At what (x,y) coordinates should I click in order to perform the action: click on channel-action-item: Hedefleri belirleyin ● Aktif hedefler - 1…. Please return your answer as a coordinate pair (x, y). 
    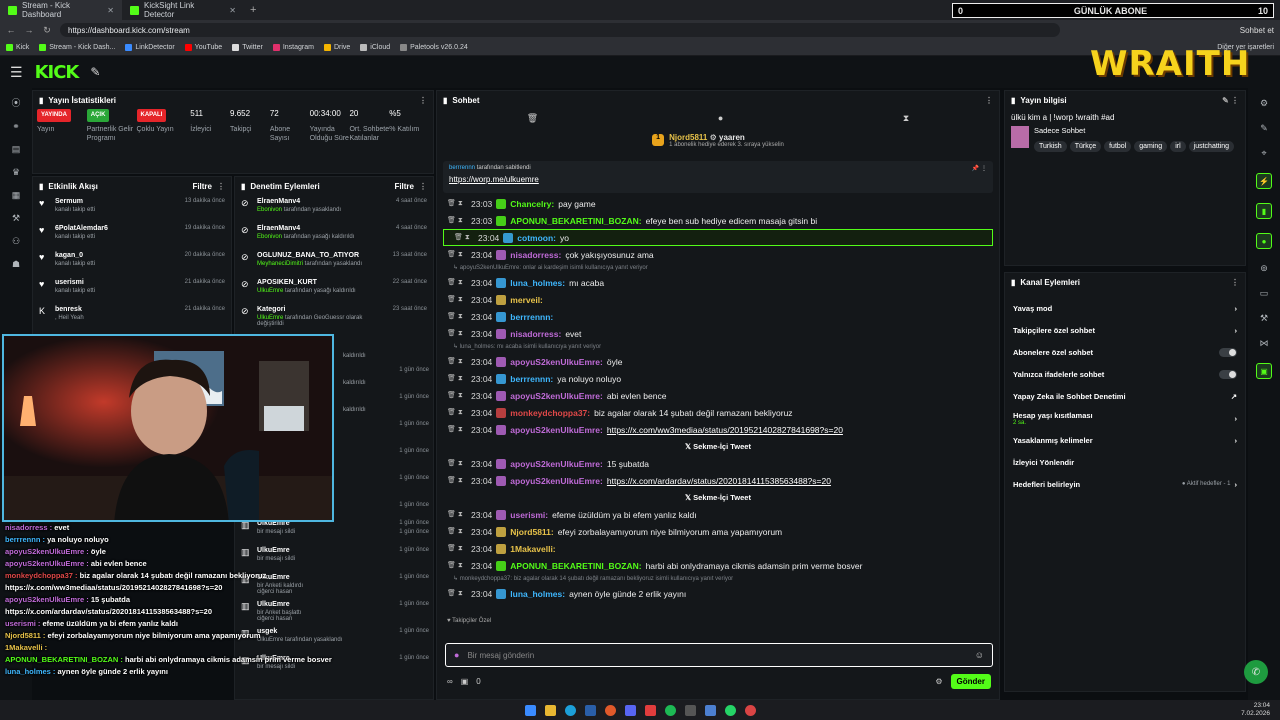
    Looking at the image, I should click on (1125, 484).